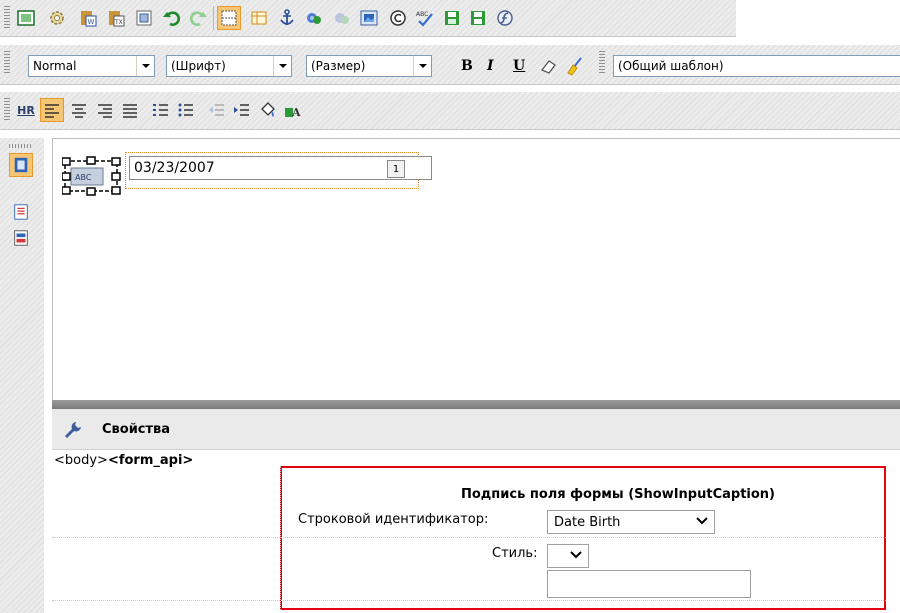  What do you see at coordinates (91, 66) in the screenshot?
I see `style-select: Normal` at bounding box center [91, 66].